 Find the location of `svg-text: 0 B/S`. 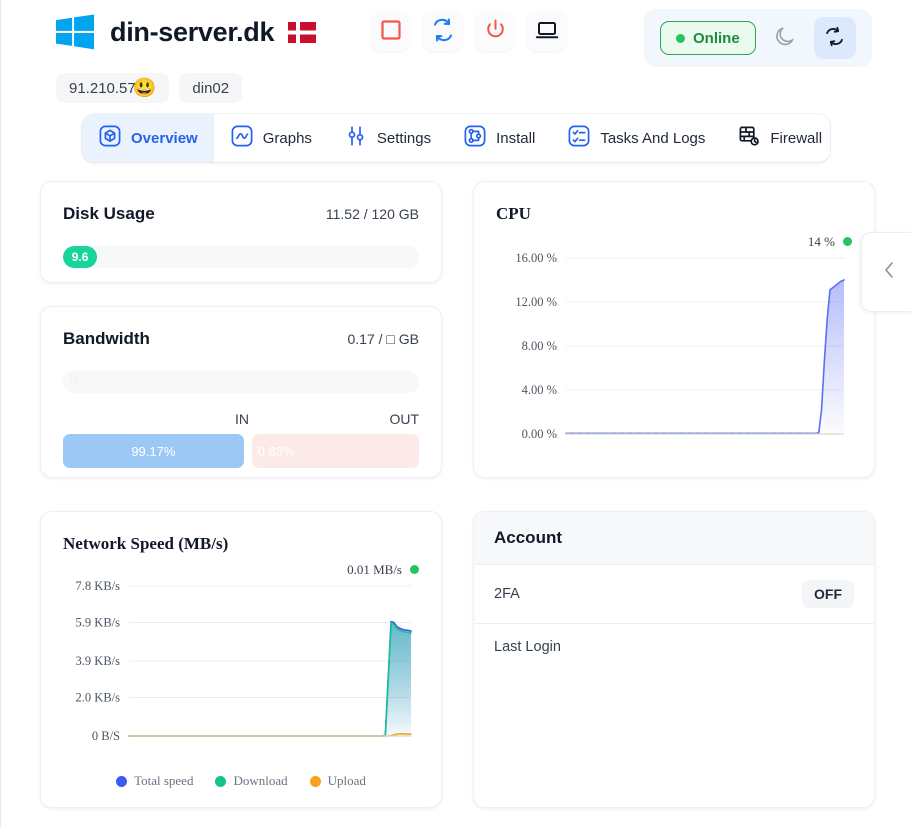

svg-text: 0 B/S is located at coordinates (106, 736).